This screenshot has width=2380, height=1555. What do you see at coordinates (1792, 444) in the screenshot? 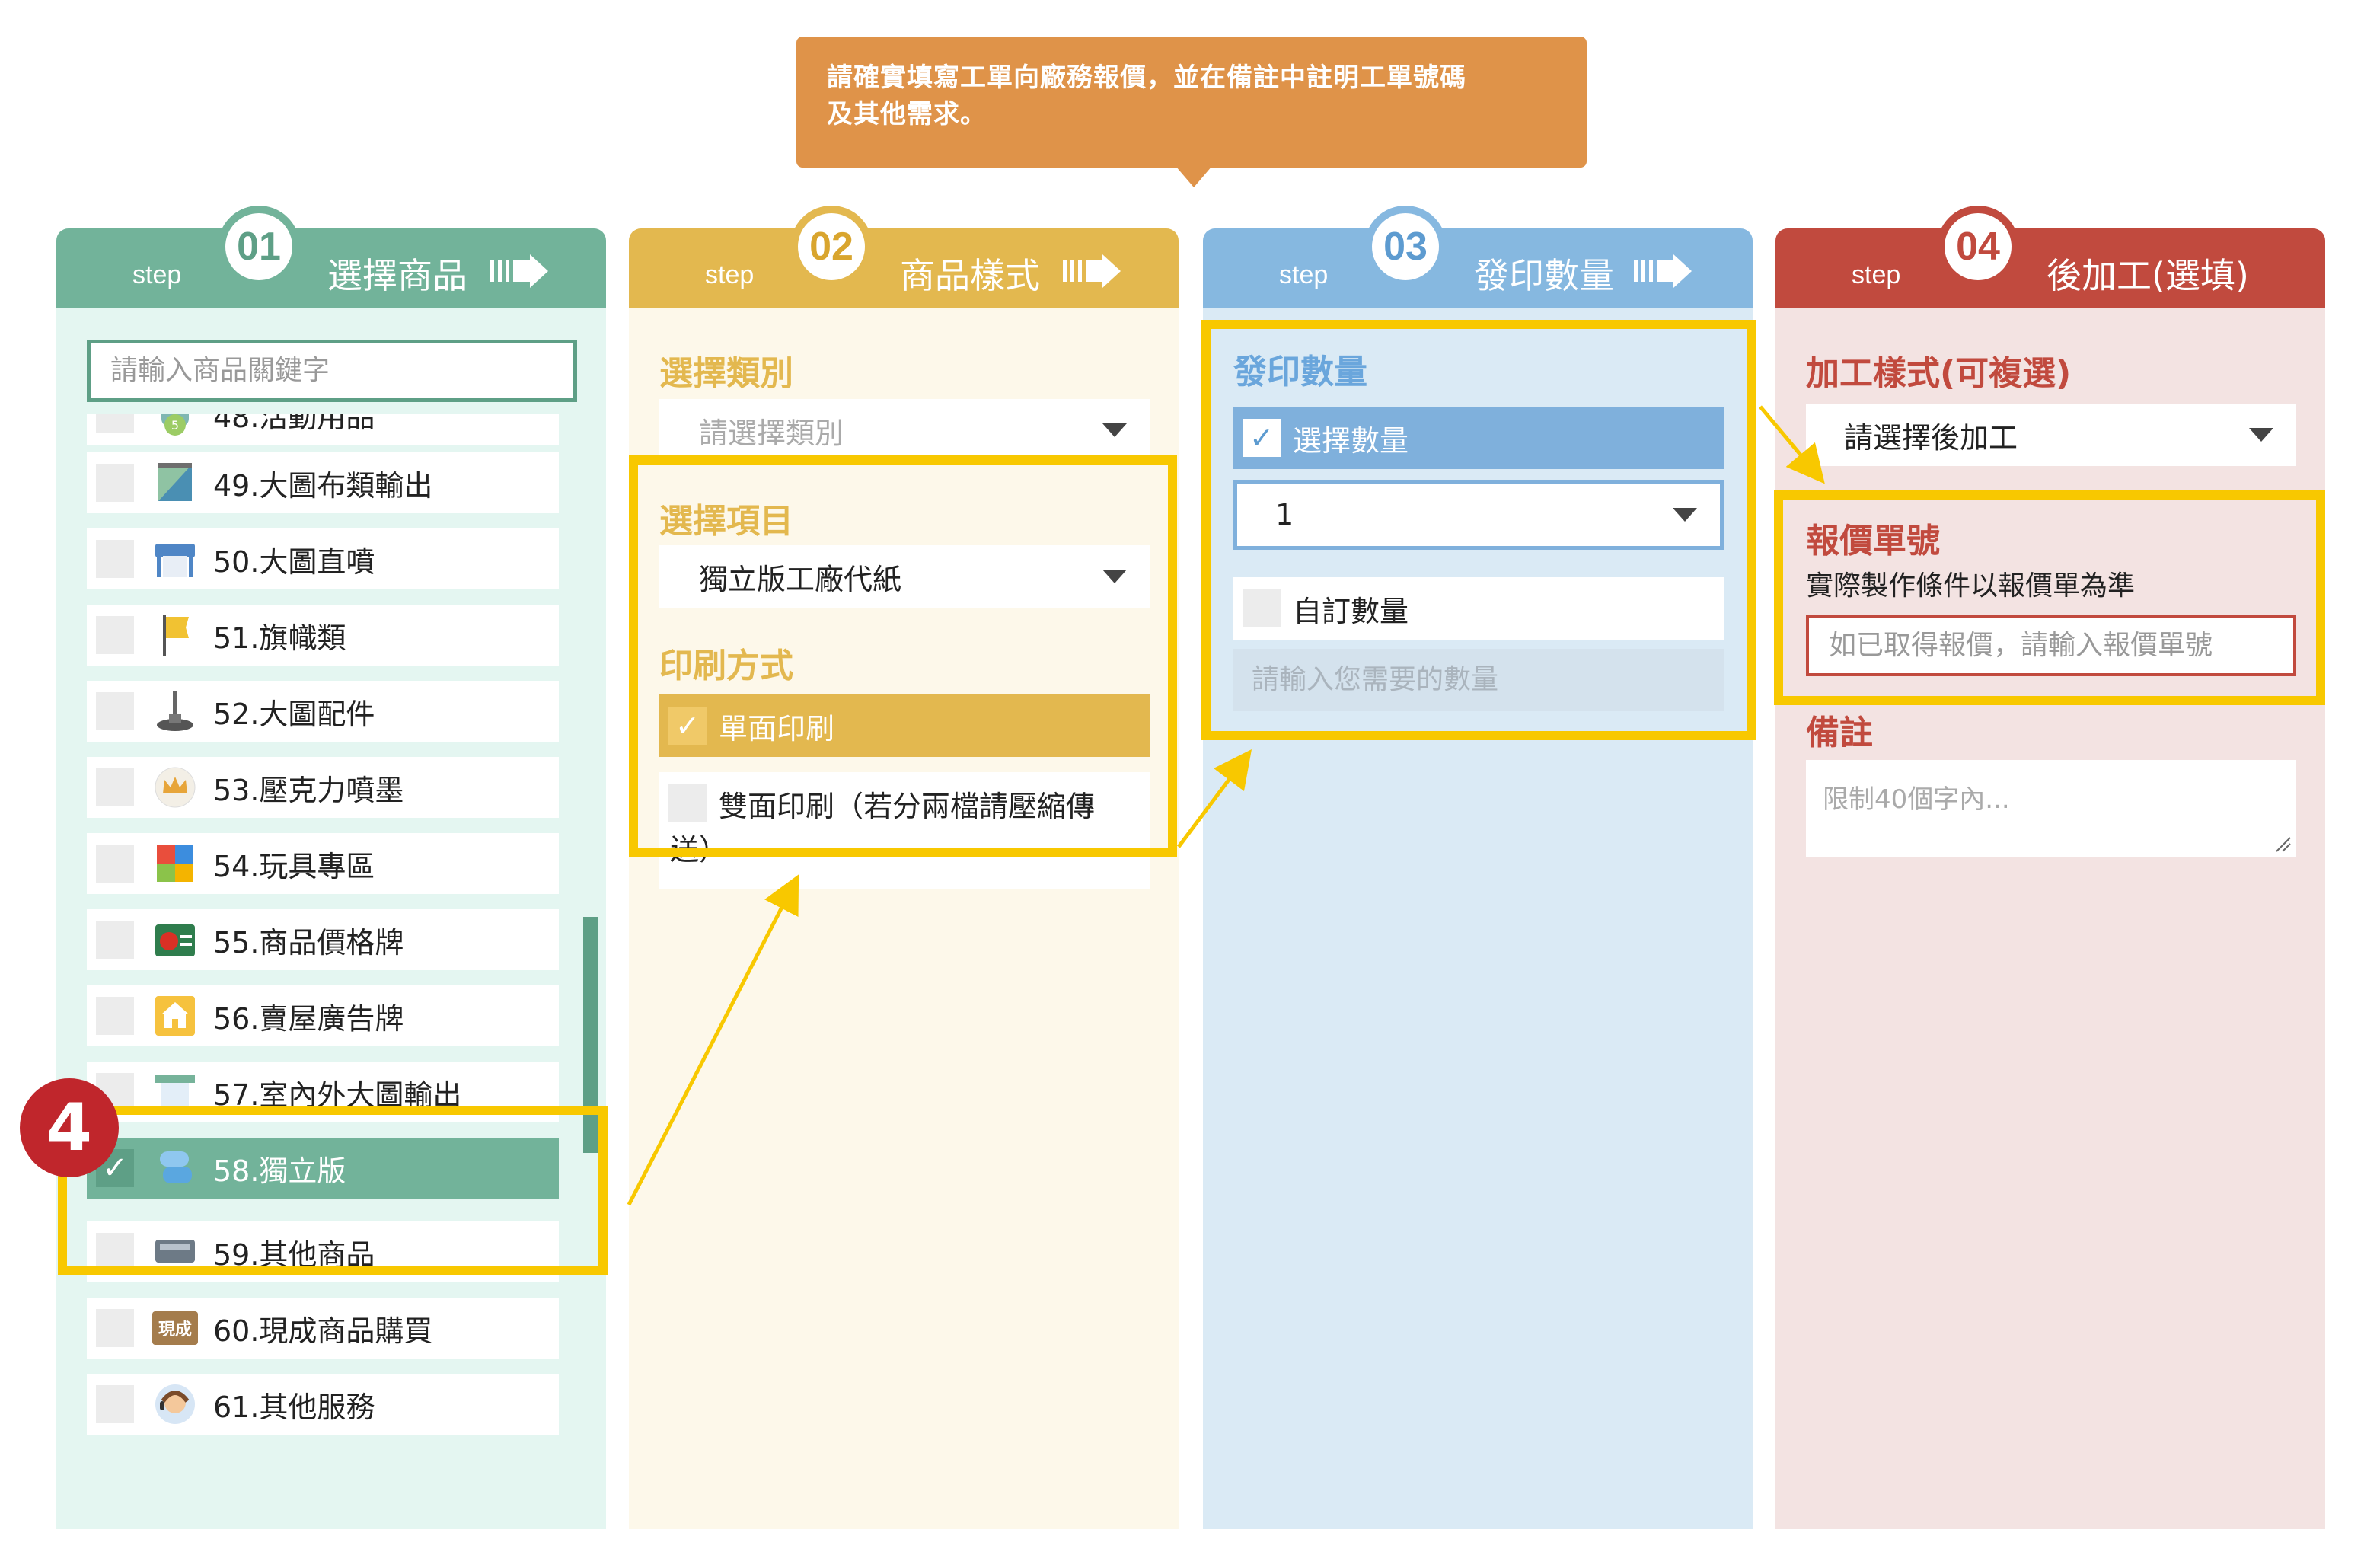
I see `arrow-to-quote` at bounding box center [1792, 444].